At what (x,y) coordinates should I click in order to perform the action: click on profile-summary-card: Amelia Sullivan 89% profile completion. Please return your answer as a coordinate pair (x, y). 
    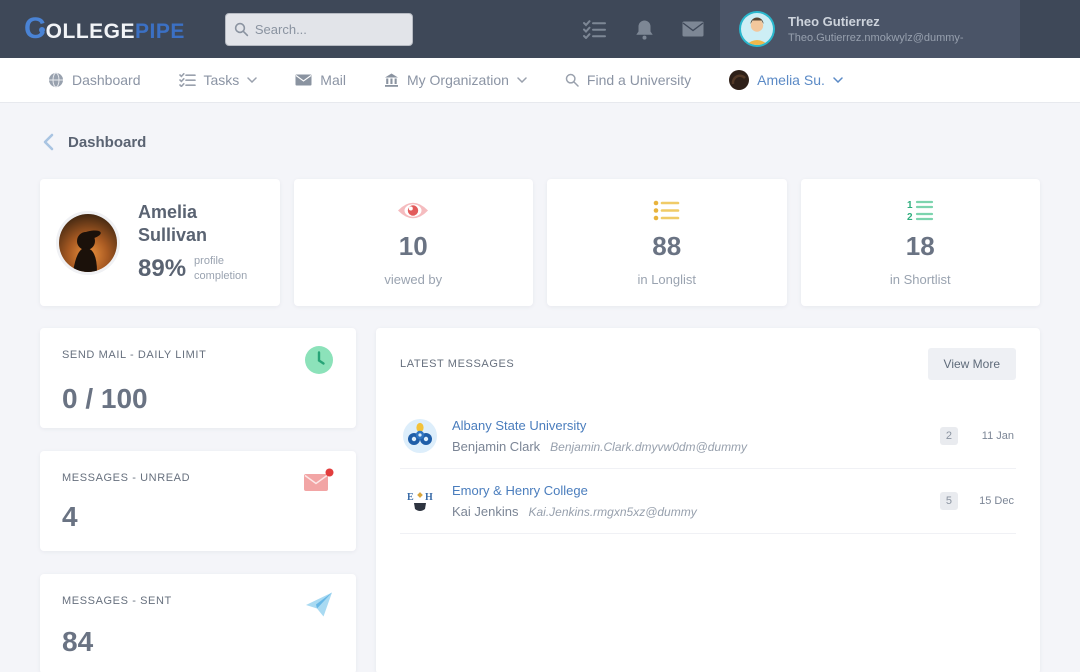
    Looking at the image, I should click on (160, 242).